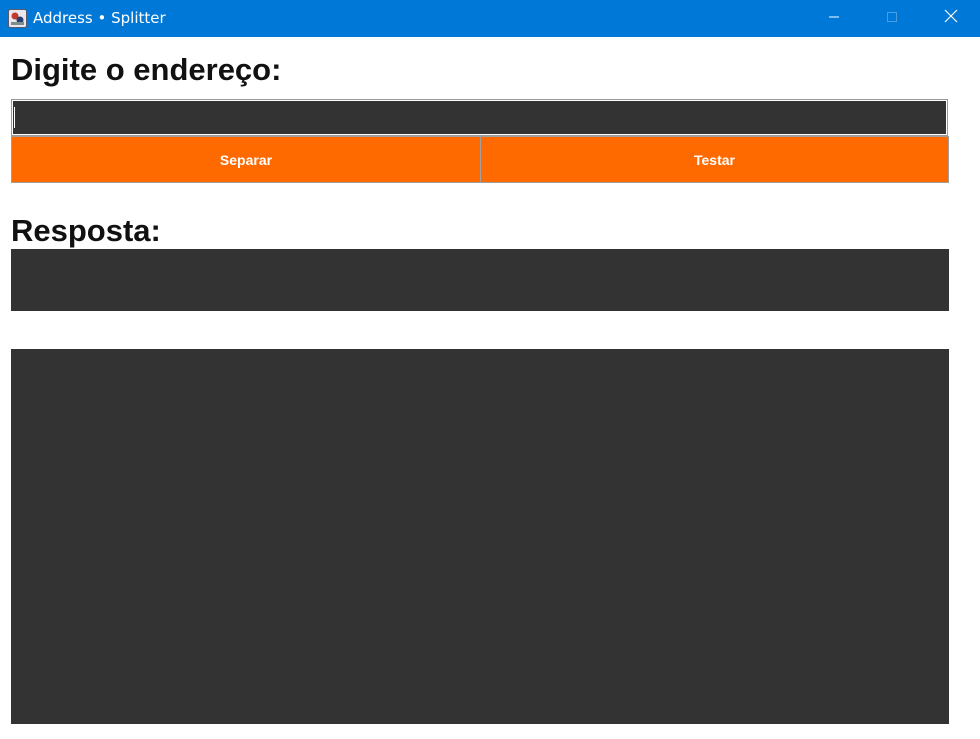 Image resolution: width=980 pixels, height=739 pixels. I want to click on close-icon, so click(951, 18).